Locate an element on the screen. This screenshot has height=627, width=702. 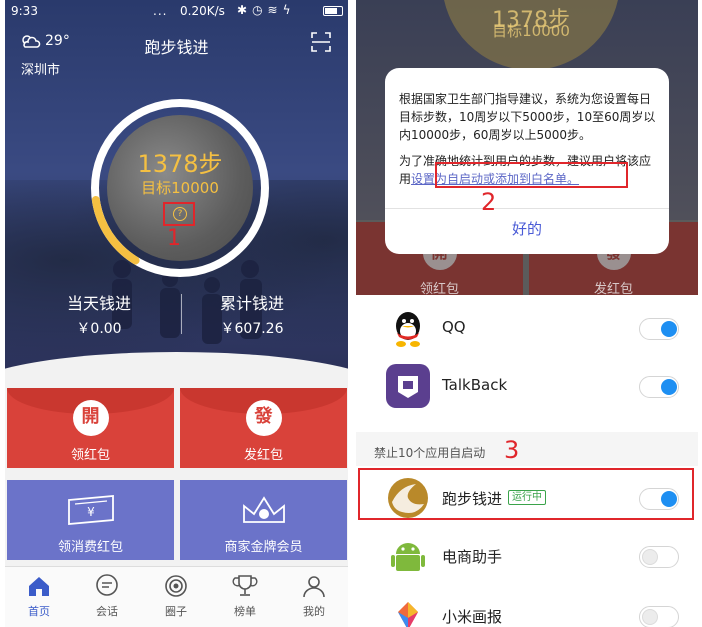
tab-label: 榜单 is located at coordinates (245, 611).